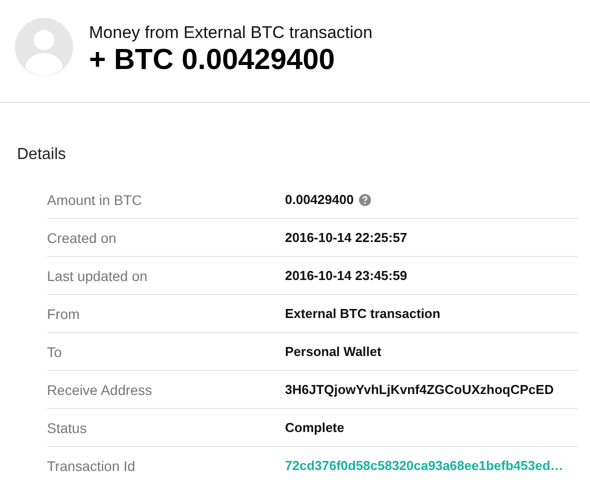 The height and width of the screenshot is (484, 590). What do you see at coordinates (314, 427) in the screenshot?
I see `detail-value: Complete` at bounding box center [314, 427].